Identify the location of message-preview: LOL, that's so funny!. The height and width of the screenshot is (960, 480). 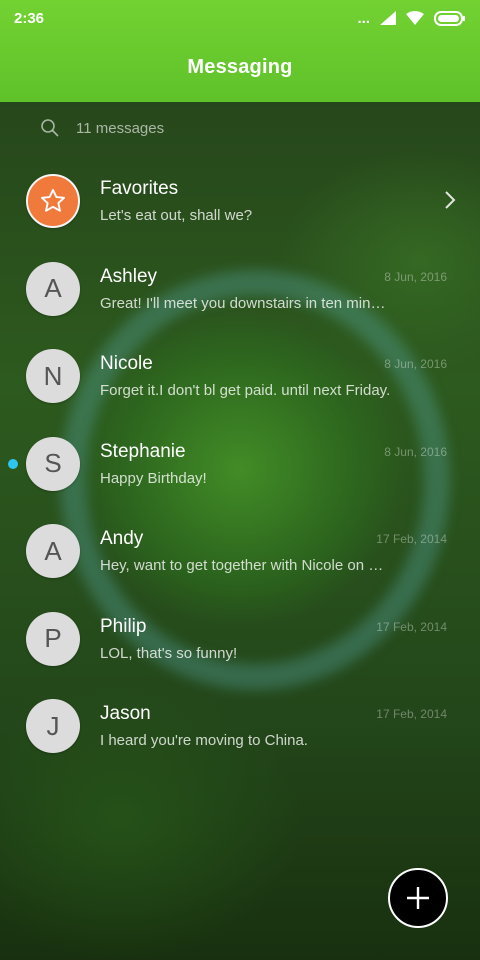
(169, 653).